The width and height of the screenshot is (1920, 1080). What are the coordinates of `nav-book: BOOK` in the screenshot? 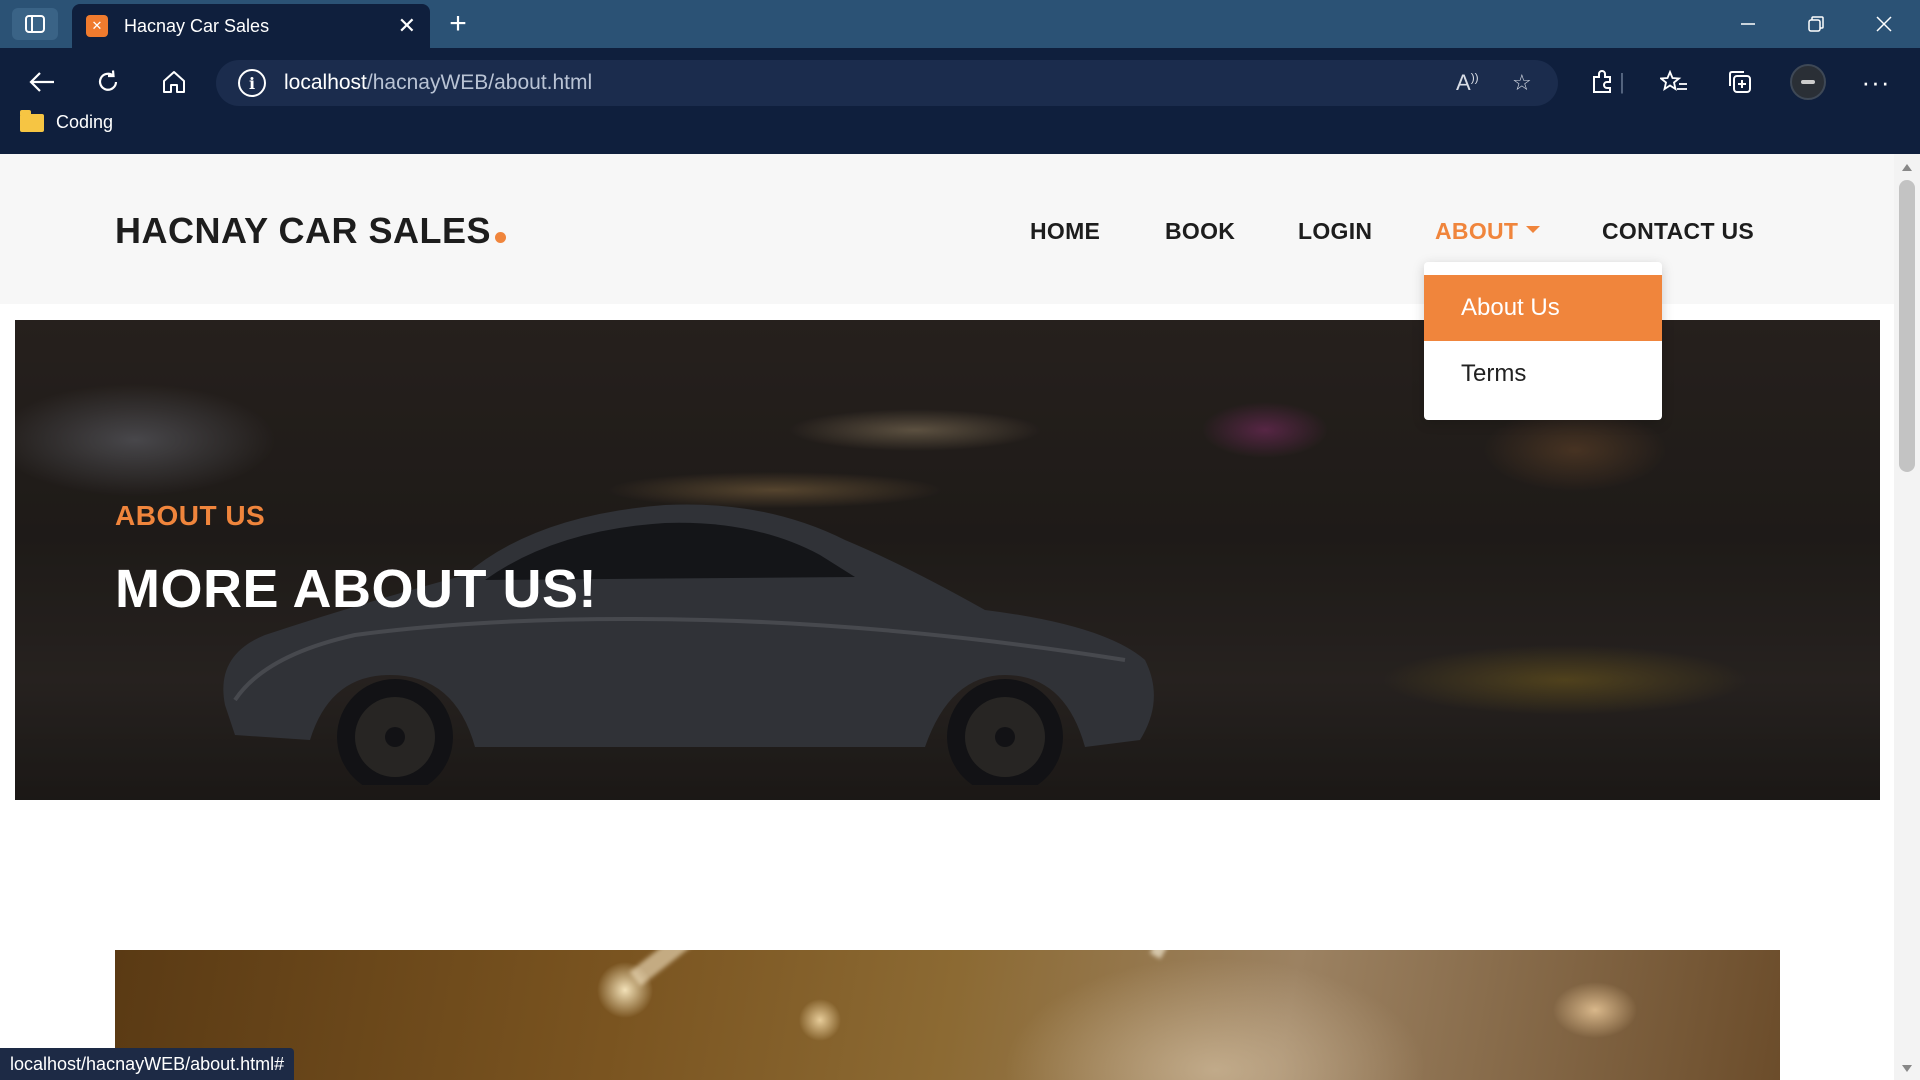 It's located at (1200, 231).